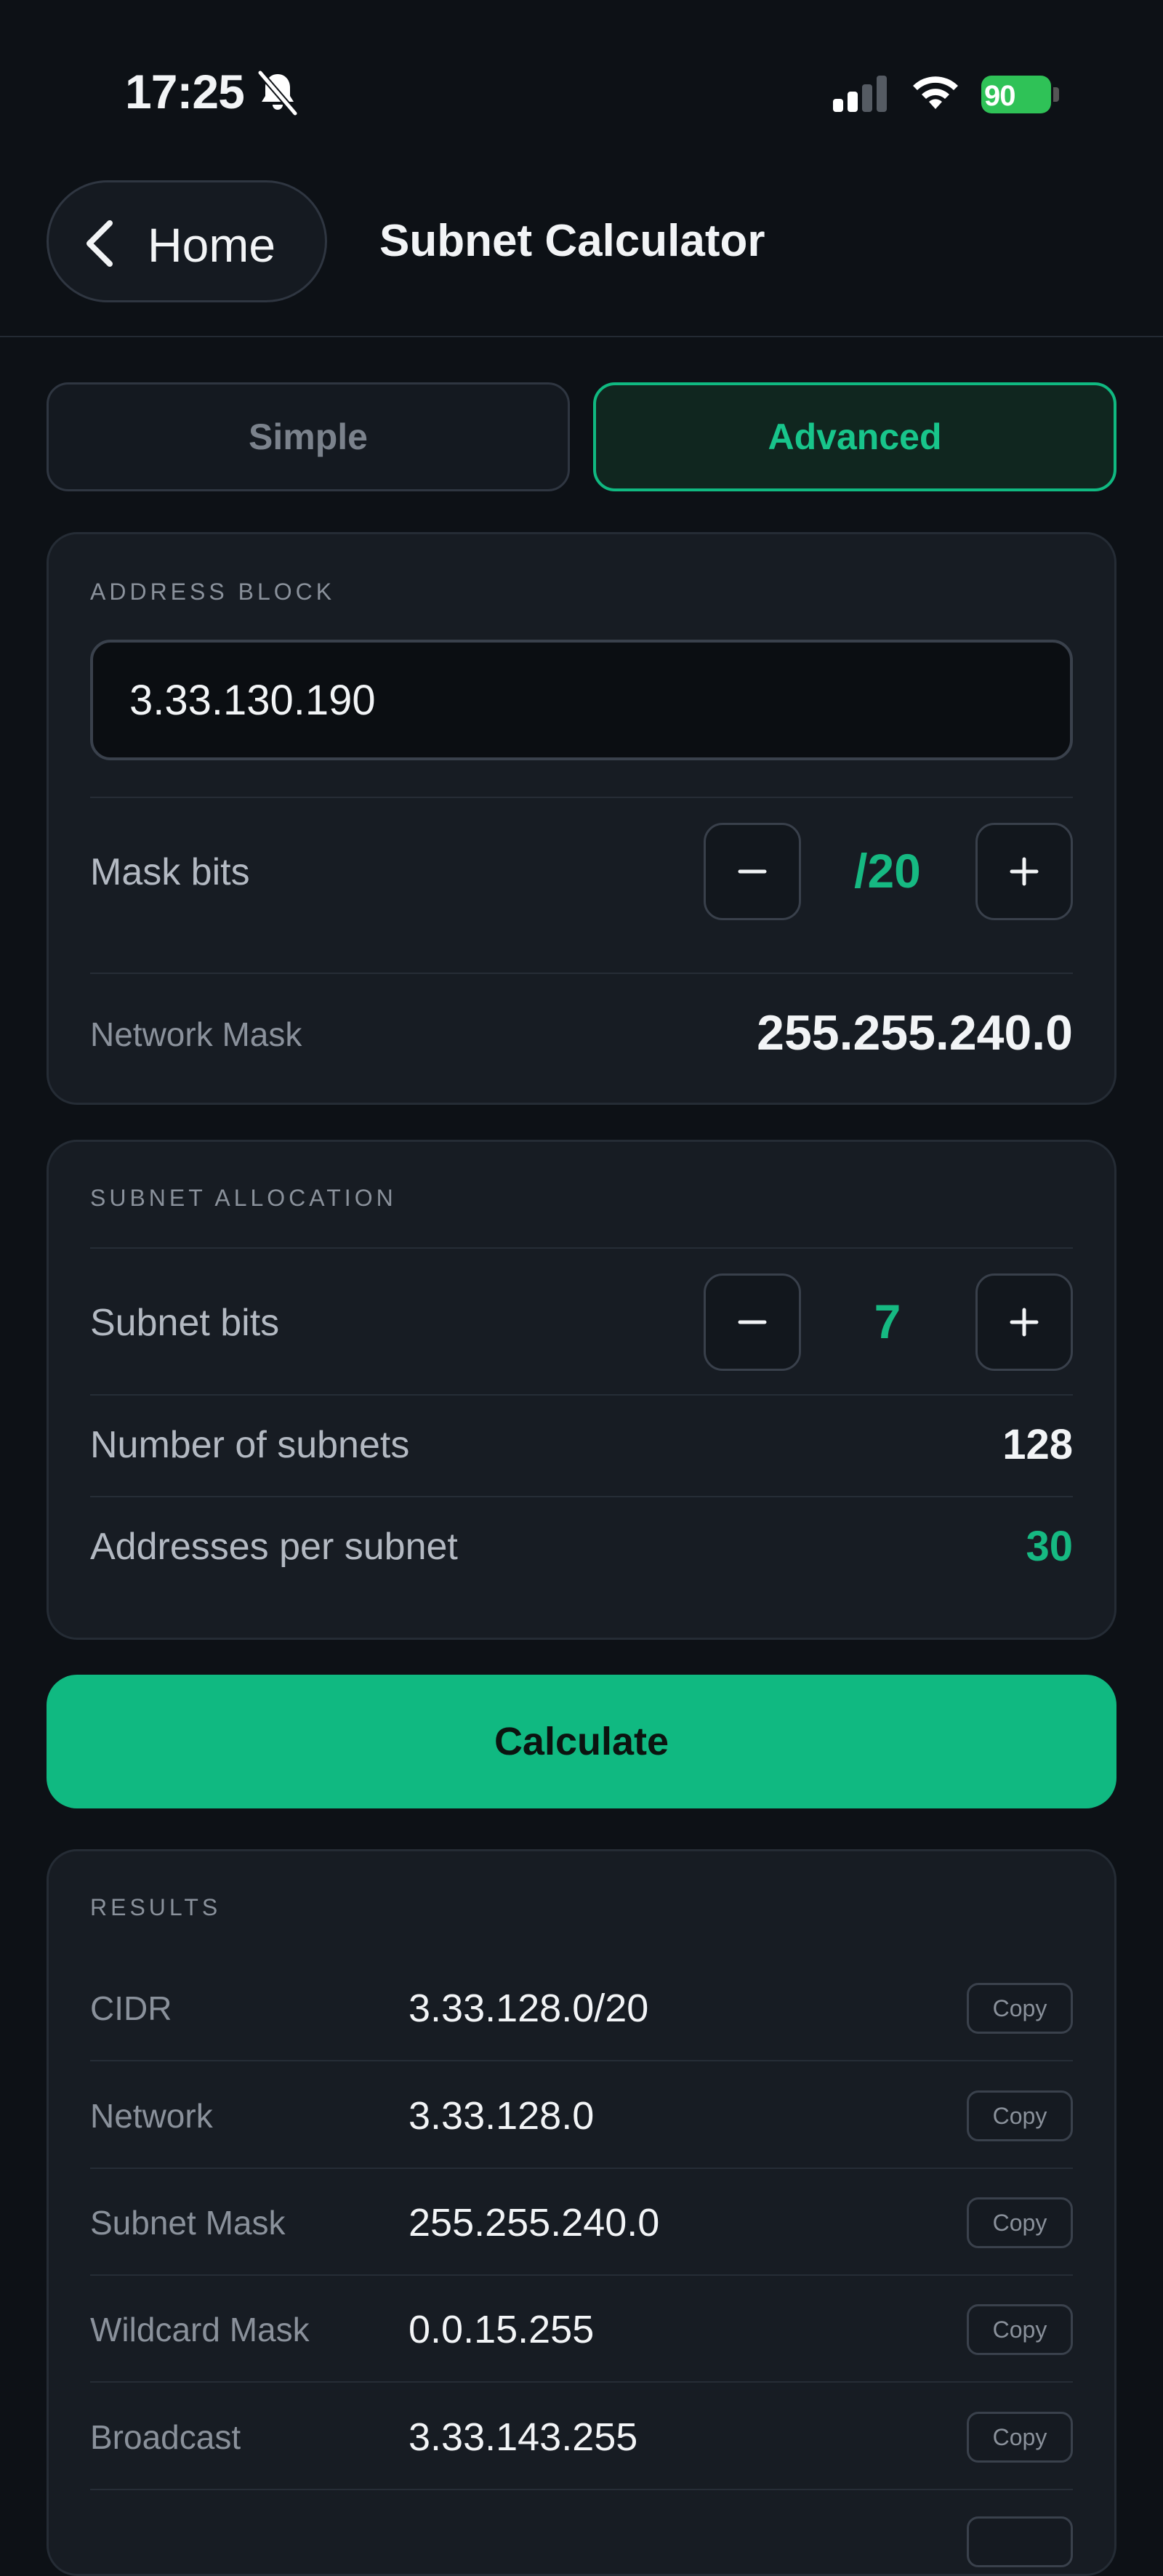 The image size is (1163, 2576). Describe the element at coordinates (529, 2008) in the screenshot. I see `result-value: 3.33.128.0/20` at that location.